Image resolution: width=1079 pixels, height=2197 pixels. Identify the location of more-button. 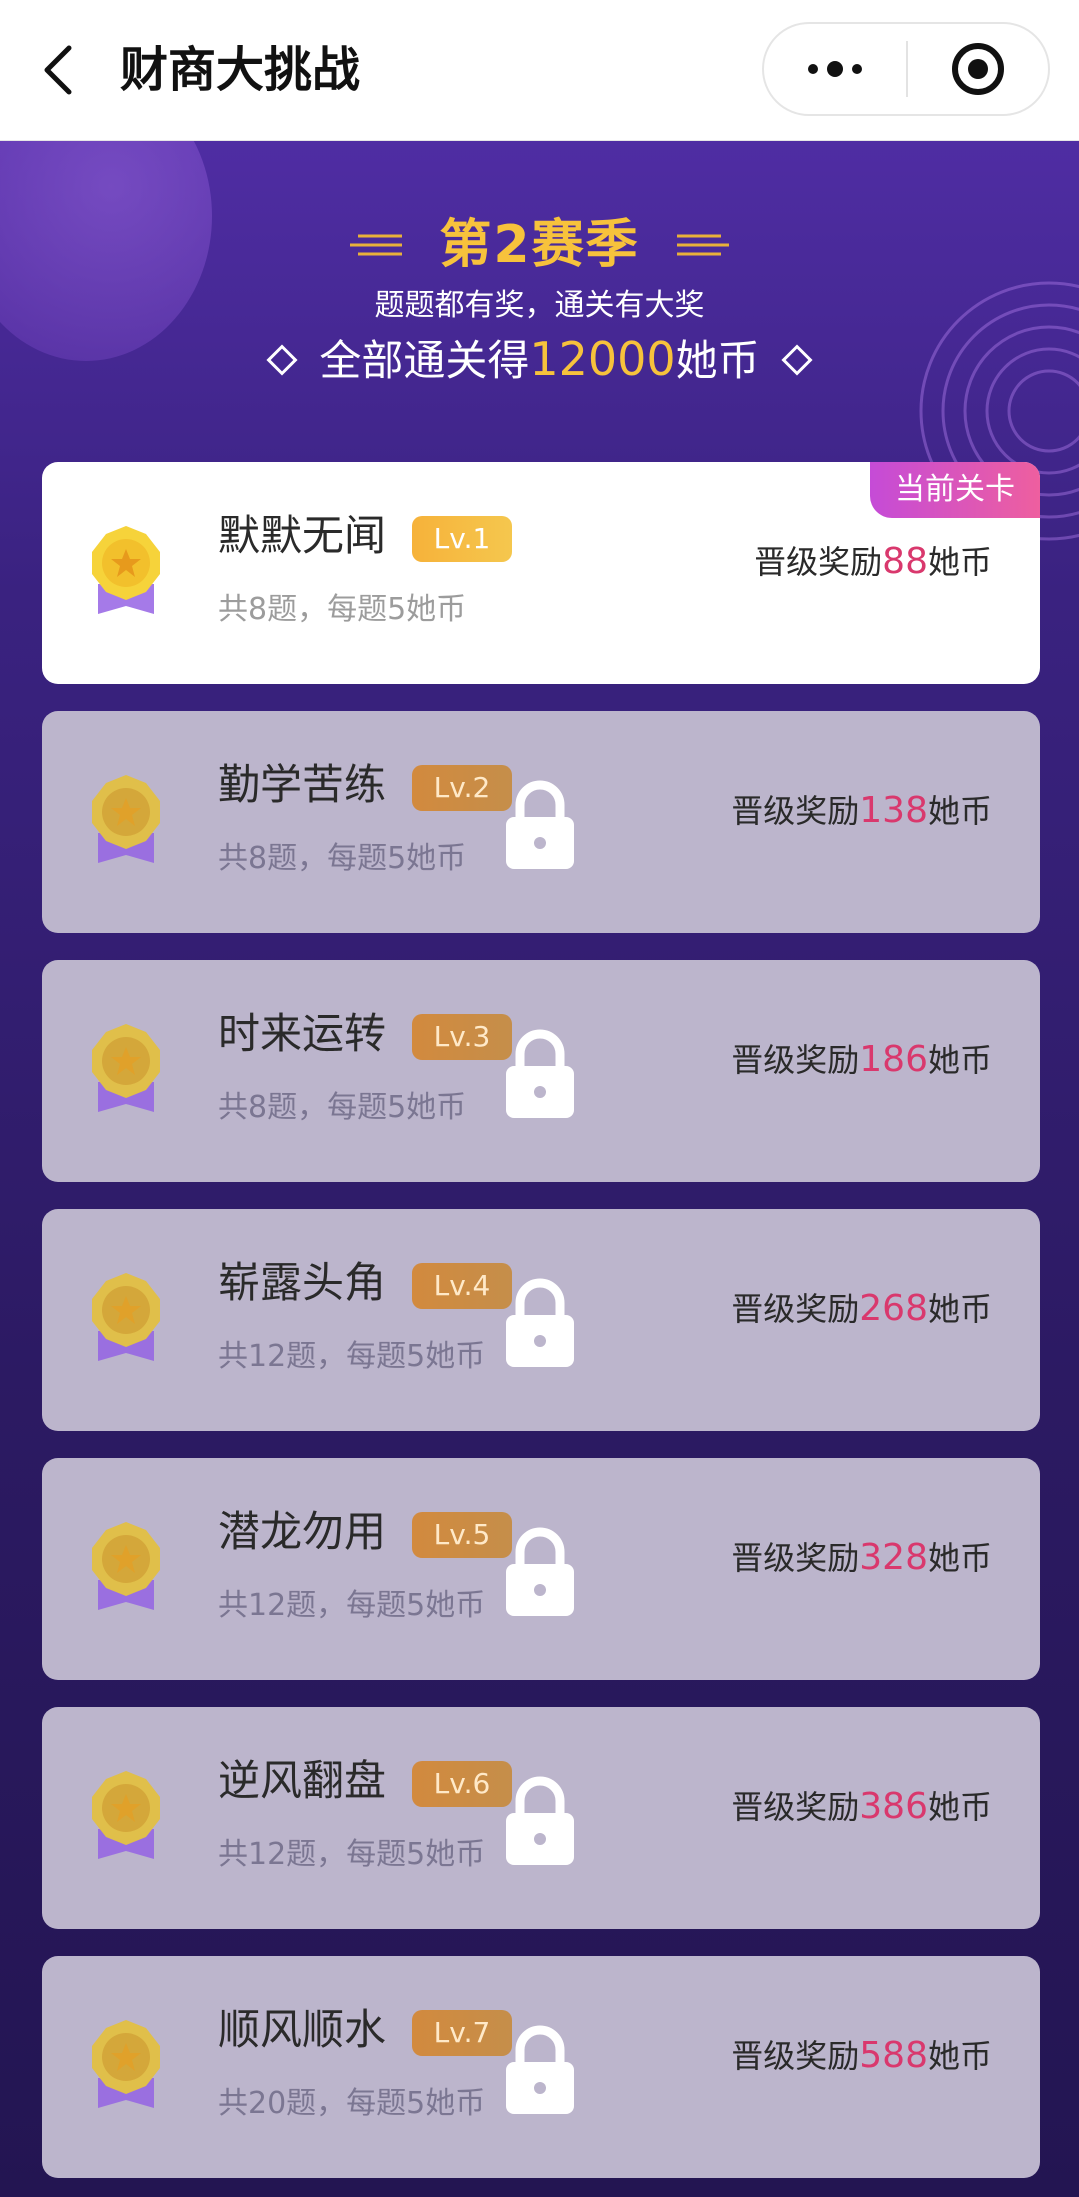
(835, 69).